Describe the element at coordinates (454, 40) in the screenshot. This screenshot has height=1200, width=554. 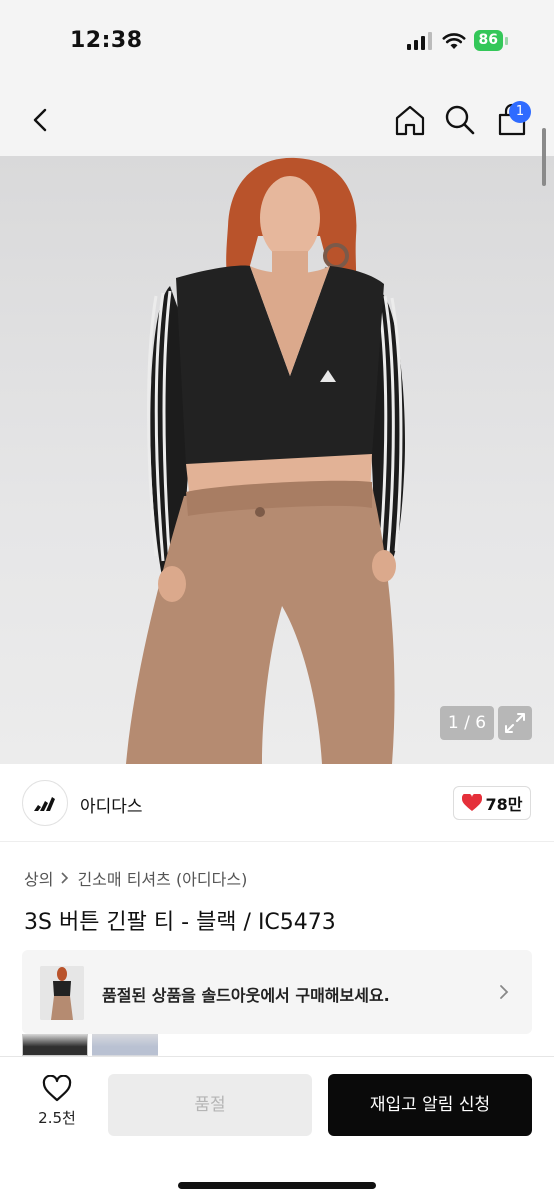
I see `wifi-icon` at that location.